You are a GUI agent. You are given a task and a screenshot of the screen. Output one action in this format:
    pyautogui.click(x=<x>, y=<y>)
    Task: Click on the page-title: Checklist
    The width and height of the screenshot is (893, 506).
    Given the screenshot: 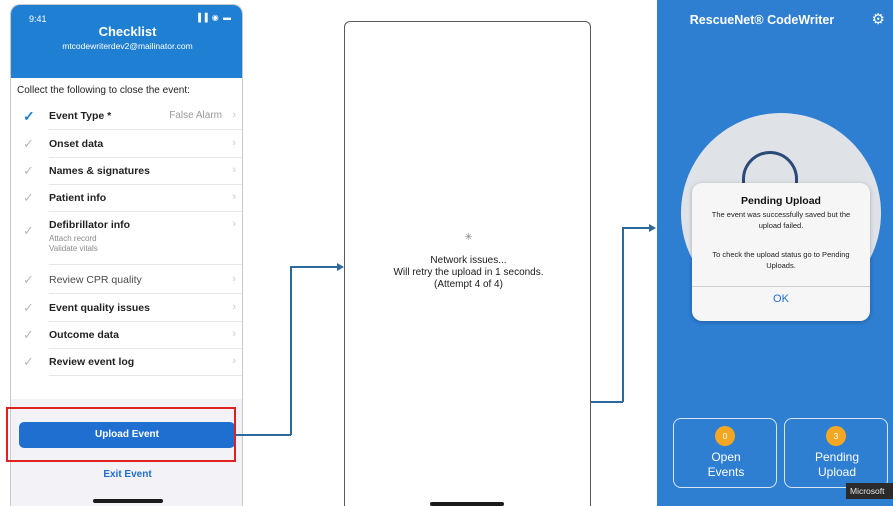 What is the action you would take?
    pyautogui.click(x=127, y=31)
    